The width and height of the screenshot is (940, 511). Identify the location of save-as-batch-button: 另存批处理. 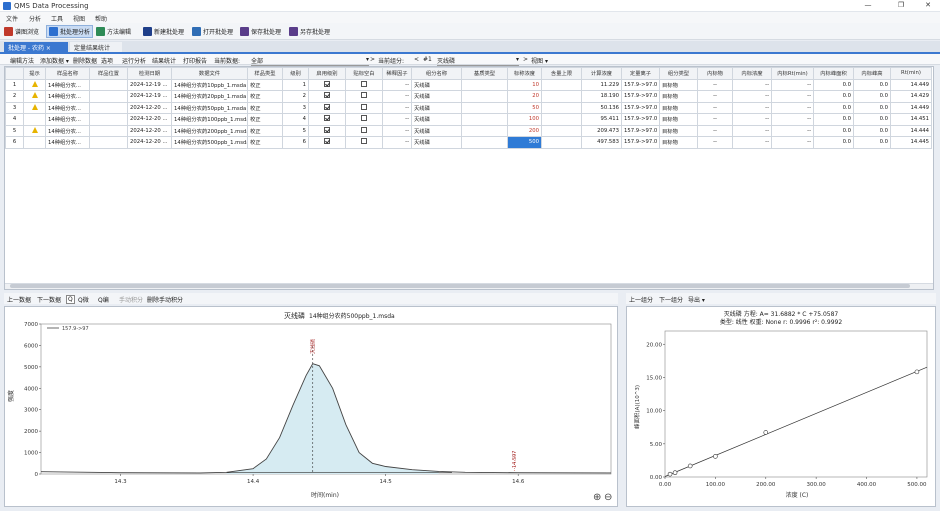
(309, 31).